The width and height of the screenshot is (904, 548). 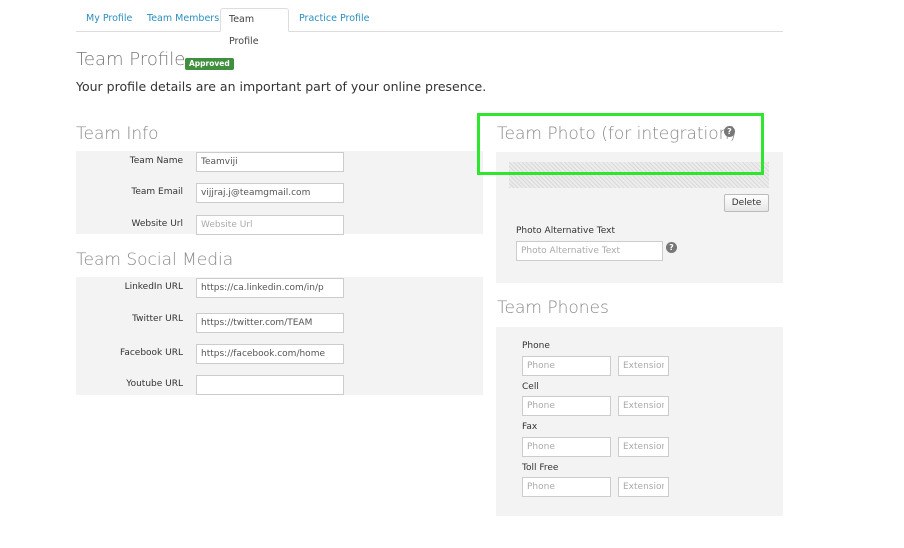 I want to click on twitter-url-label: Twitter URL, so click(x=157, y=319).